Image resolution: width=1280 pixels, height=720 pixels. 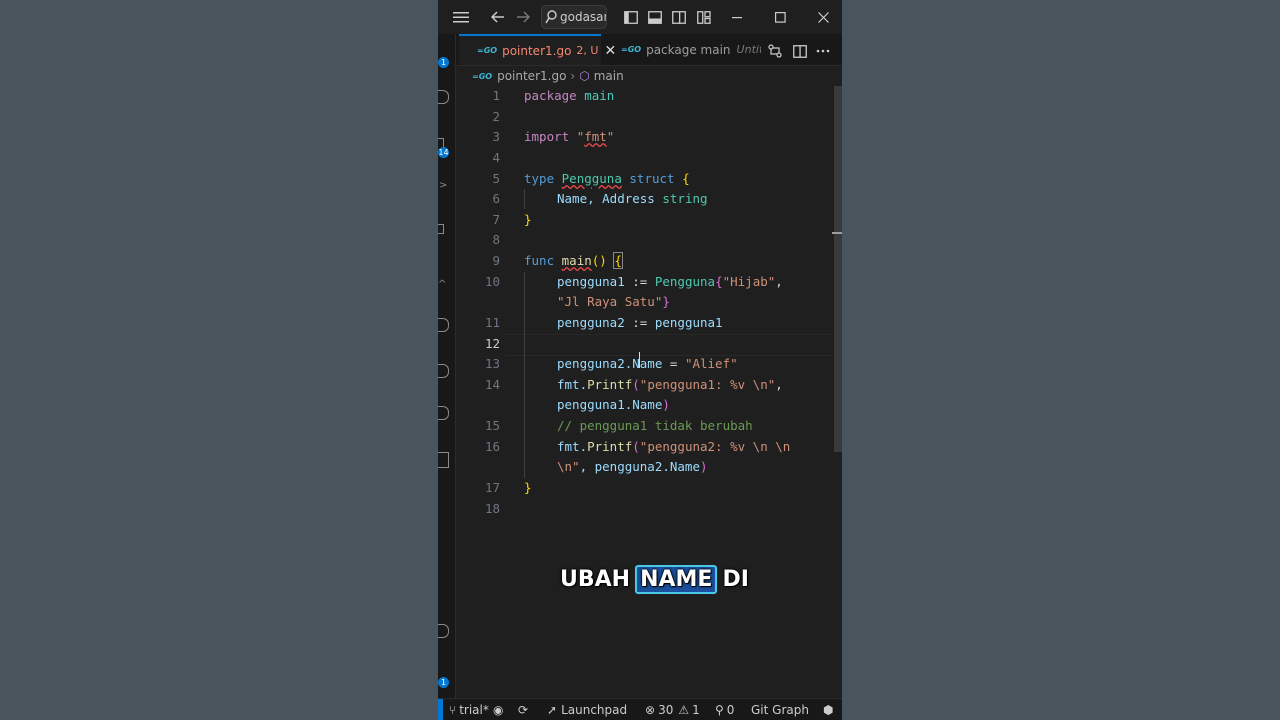 I want to click on text-cursor-icon, so click(x=639, y=360).